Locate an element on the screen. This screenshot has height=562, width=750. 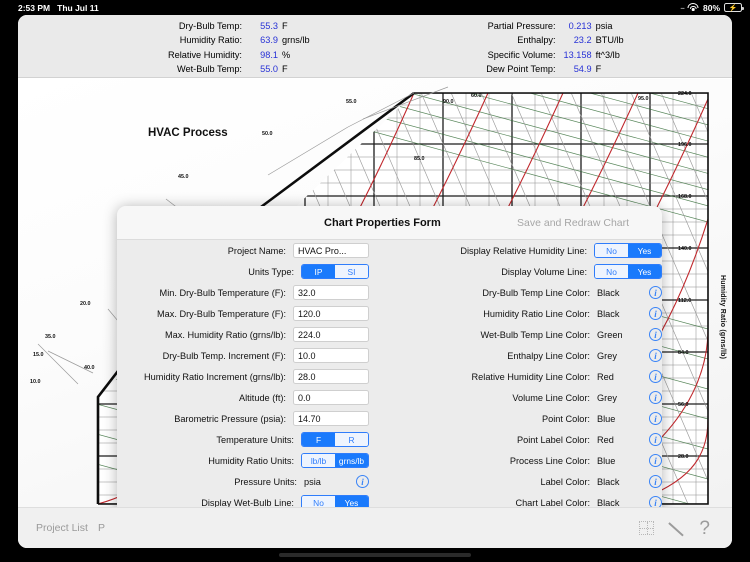
field-min-drybulb: Min. Dry-Bulb Temperature (F): 32.0 is located at coordinates (243, 292).